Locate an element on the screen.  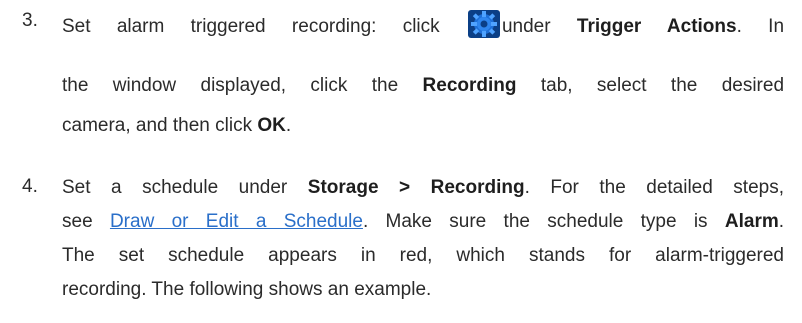
recording-tab-label: Recording is located at coordinates (469, 85).